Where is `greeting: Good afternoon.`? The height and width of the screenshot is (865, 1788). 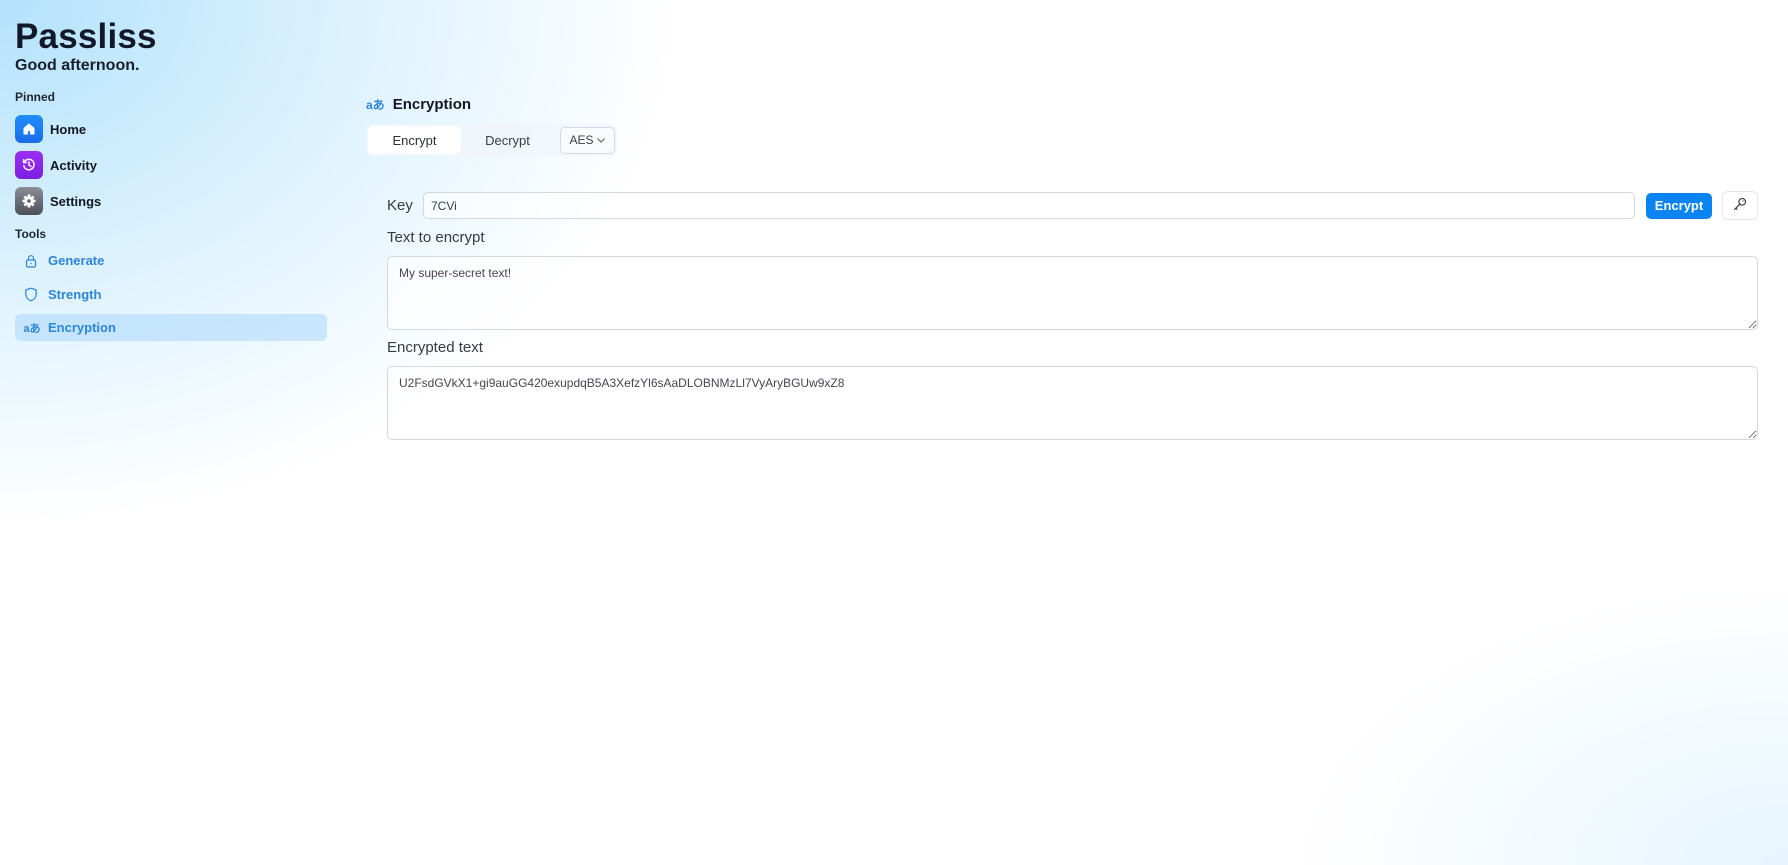 greeting: Good afternoon. is located at coordinates (77, 65).